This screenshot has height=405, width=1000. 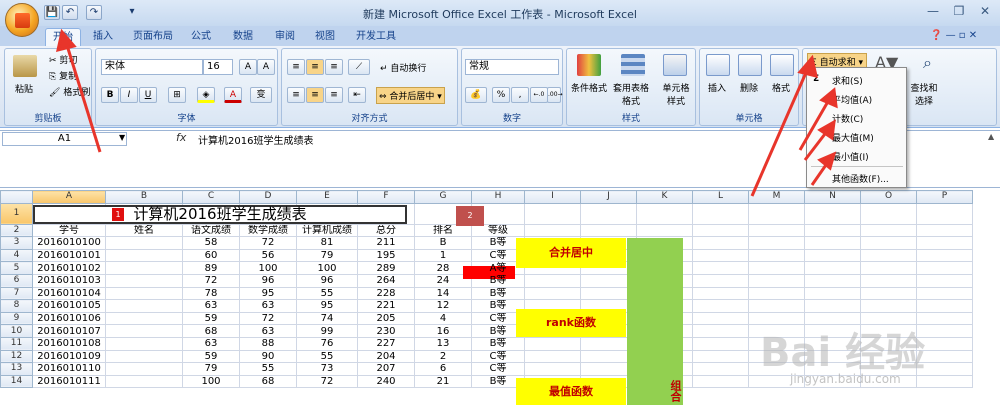 What do you see at coordinates (780, 132) in the screenshot?
I see `arrow-to-autosum` at bounding box center [780, 132].